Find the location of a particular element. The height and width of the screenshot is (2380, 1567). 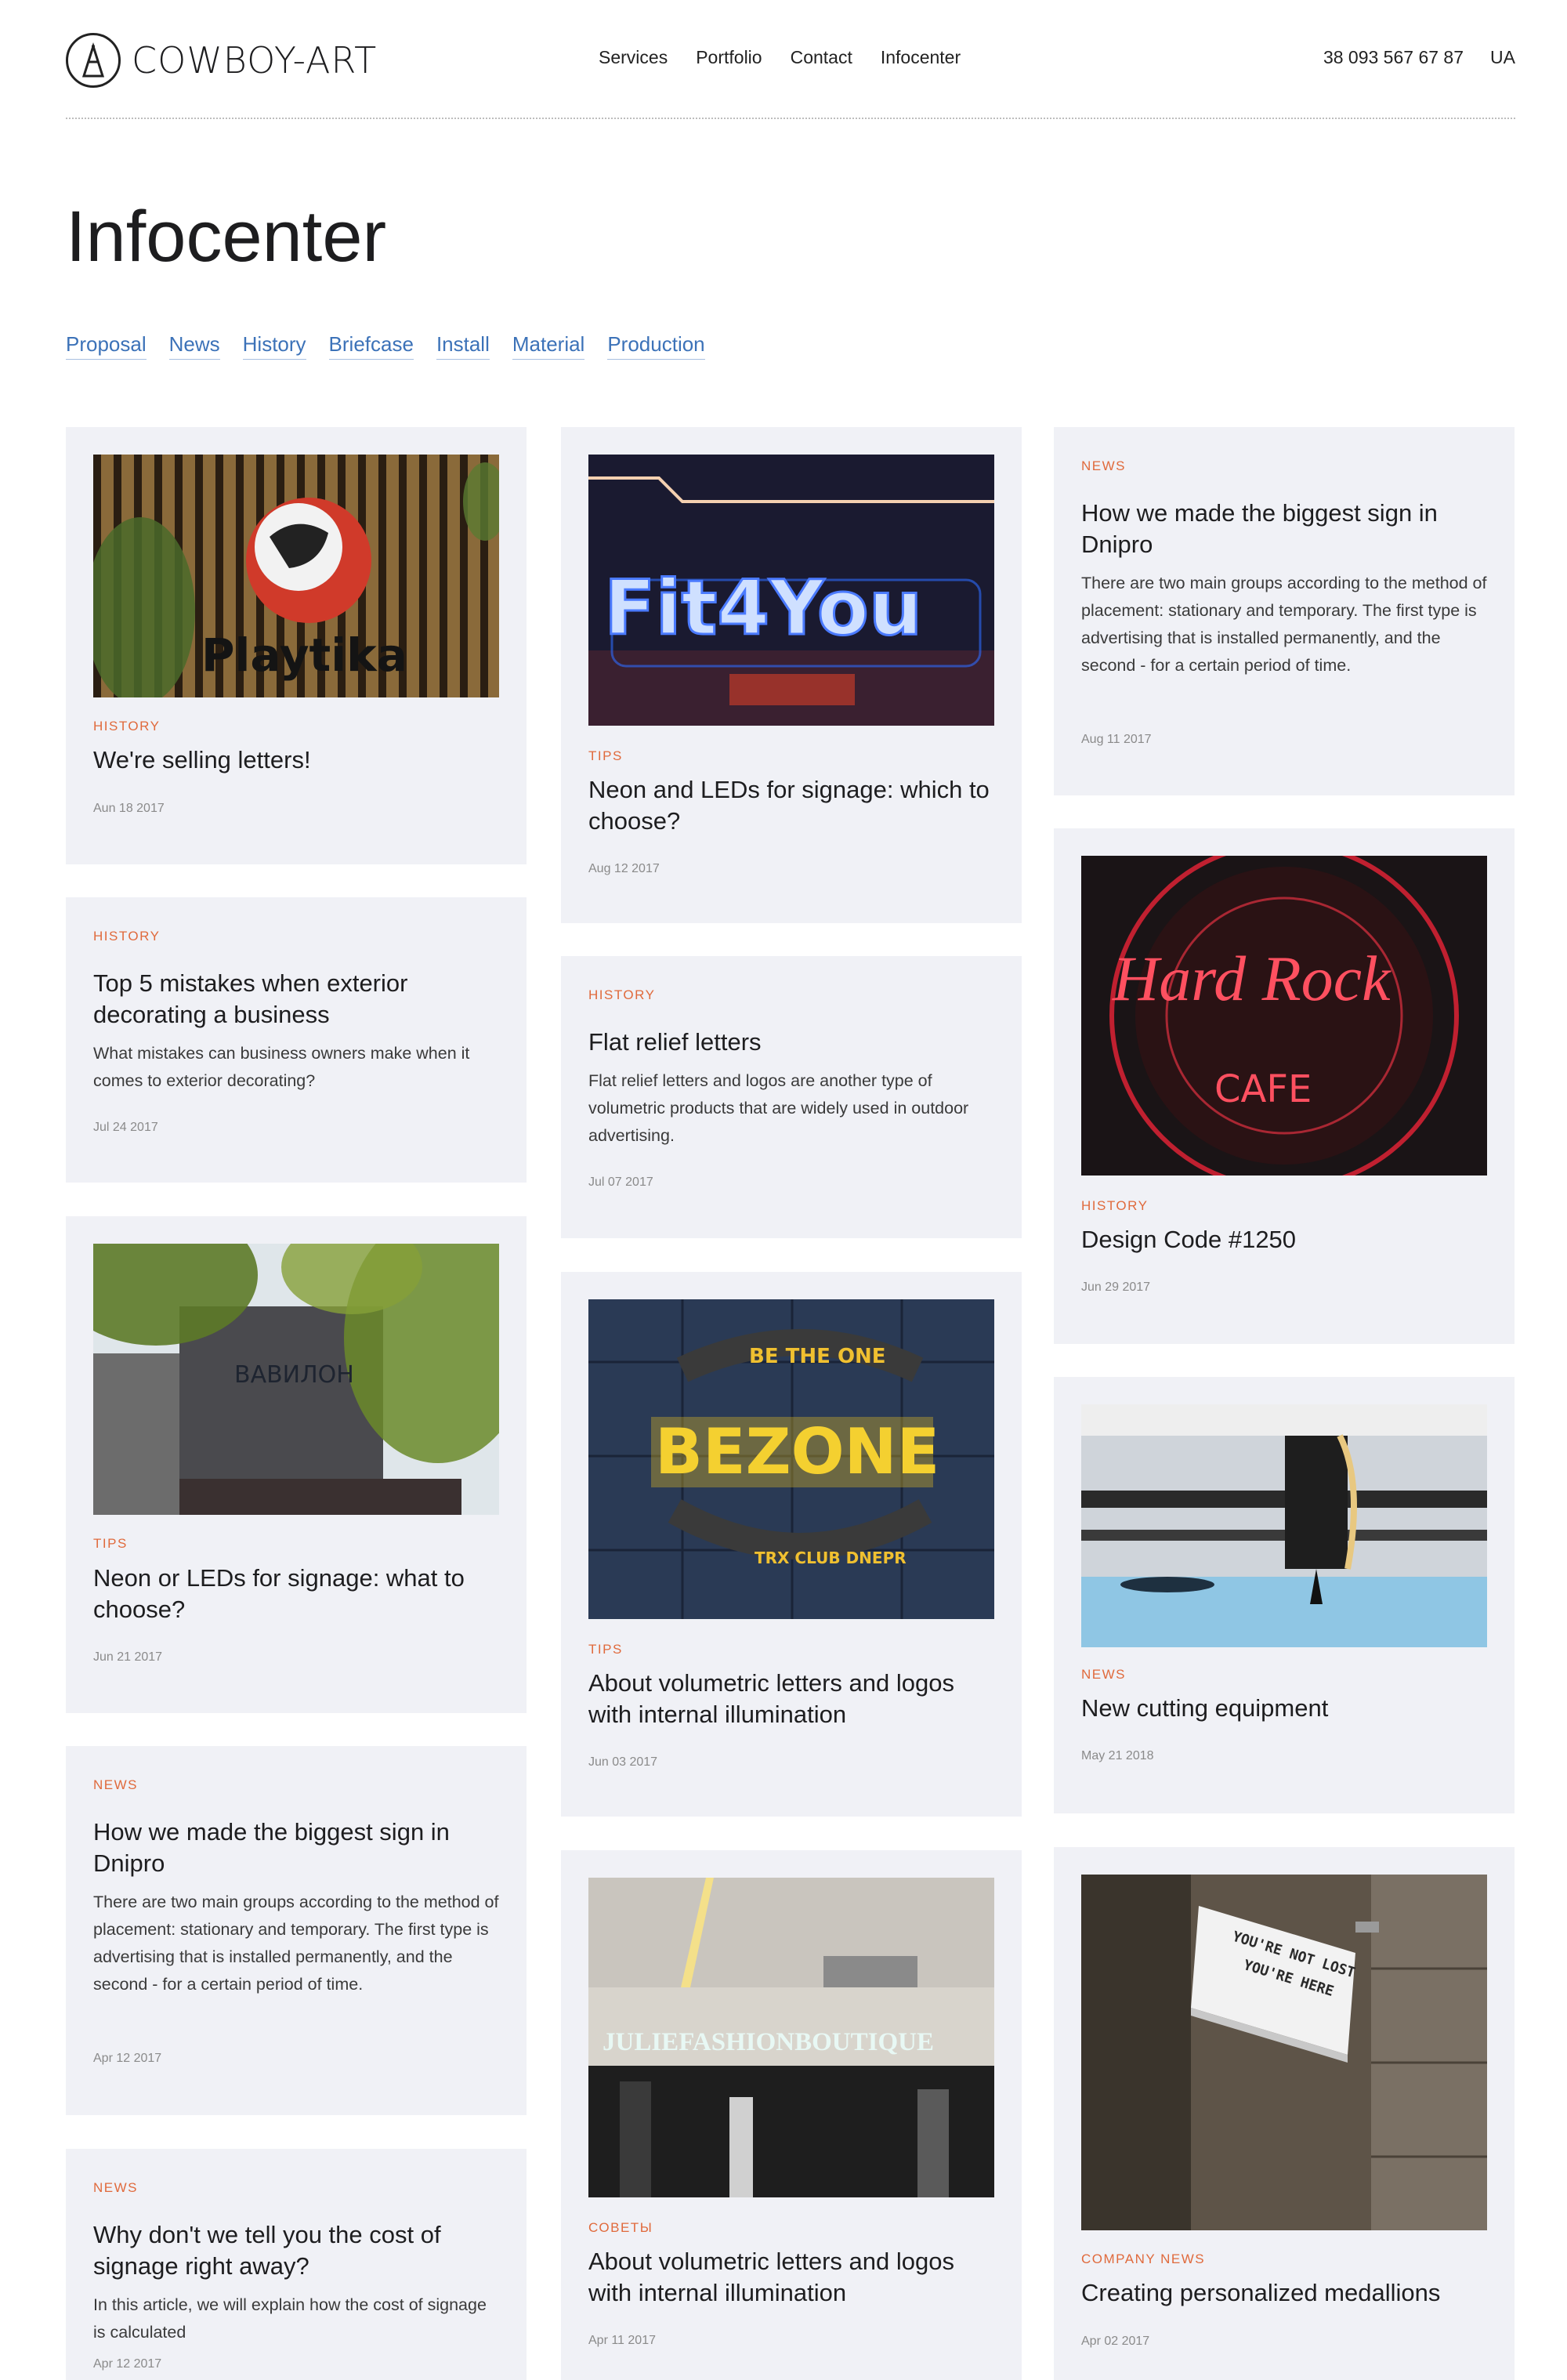

filter-news: News is located at coordinates (194, 346).